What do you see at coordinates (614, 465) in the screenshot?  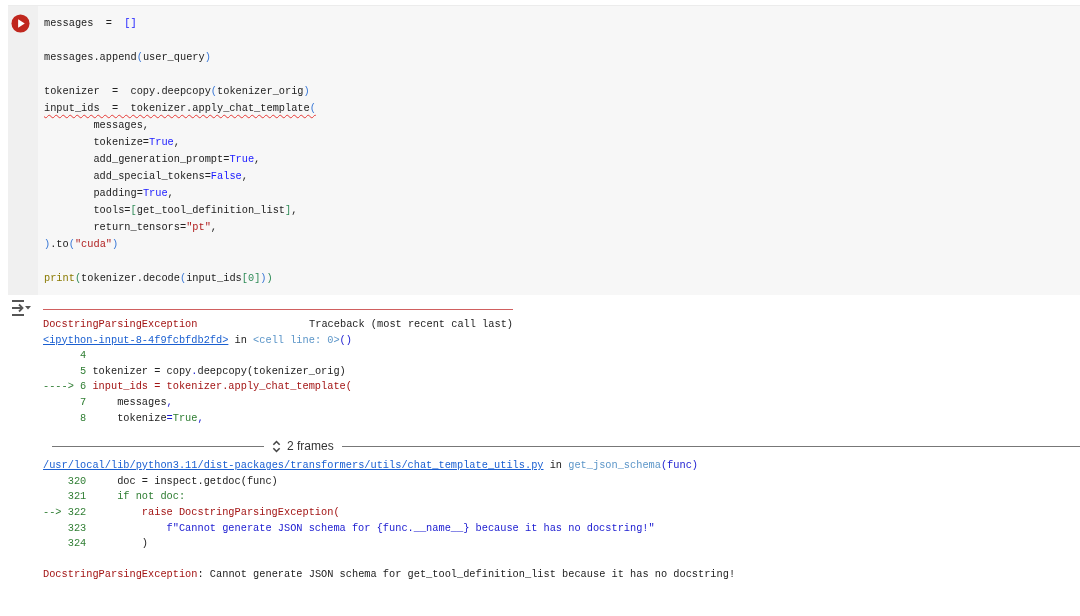 I see `location-text: get_json_schema` at bounding box center [614, 465].